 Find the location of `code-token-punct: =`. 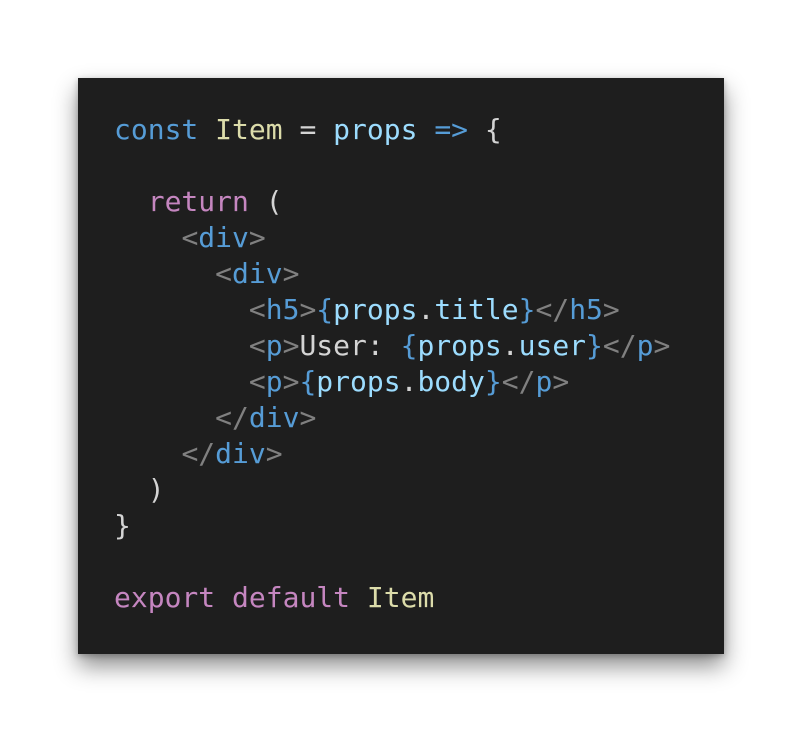

code-token-punct: = is located at coordinates (308, 129).